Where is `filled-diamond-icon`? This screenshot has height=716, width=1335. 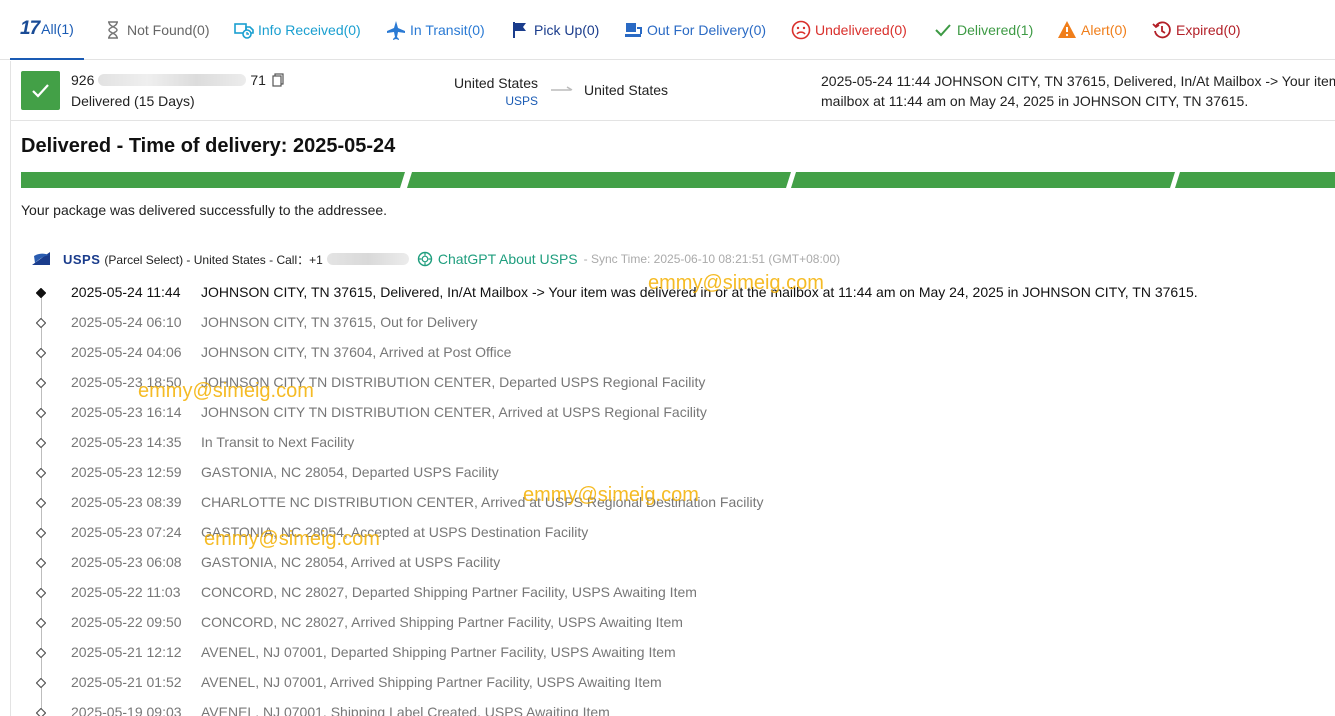 filled-diamond-icon is located at coordinates (41, 293).